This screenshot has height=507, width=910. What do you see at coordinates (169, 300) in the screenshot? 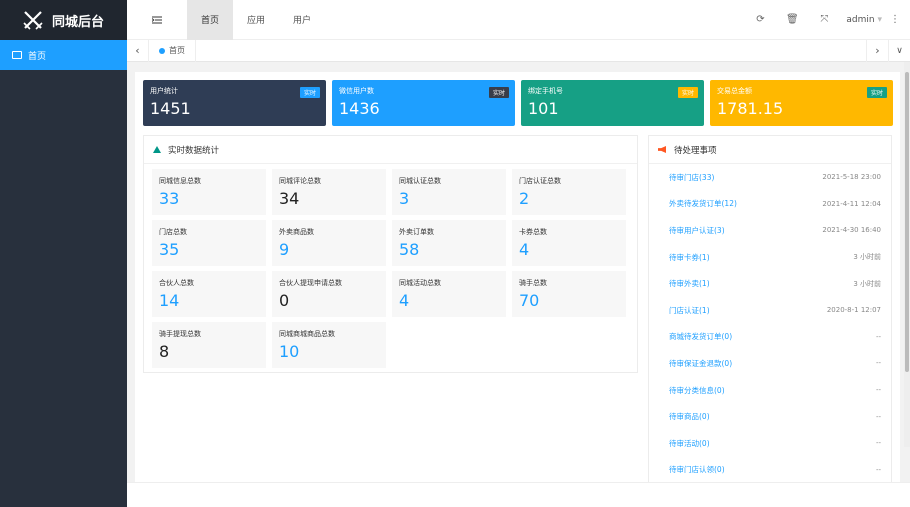
I see `stat-value: 14` at bounding box center [169, 300].